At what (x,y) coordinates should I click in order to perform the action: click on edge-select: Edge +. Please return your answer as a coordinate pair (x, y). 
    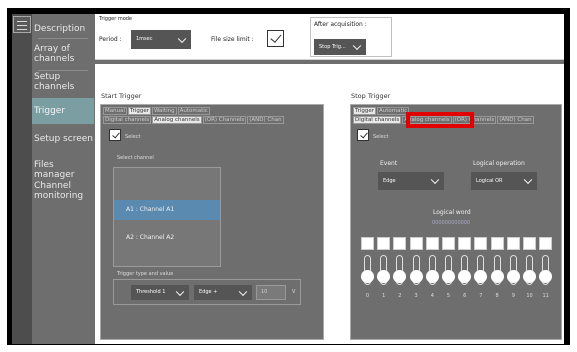
    Looking at the image, I should click on (223, 292).